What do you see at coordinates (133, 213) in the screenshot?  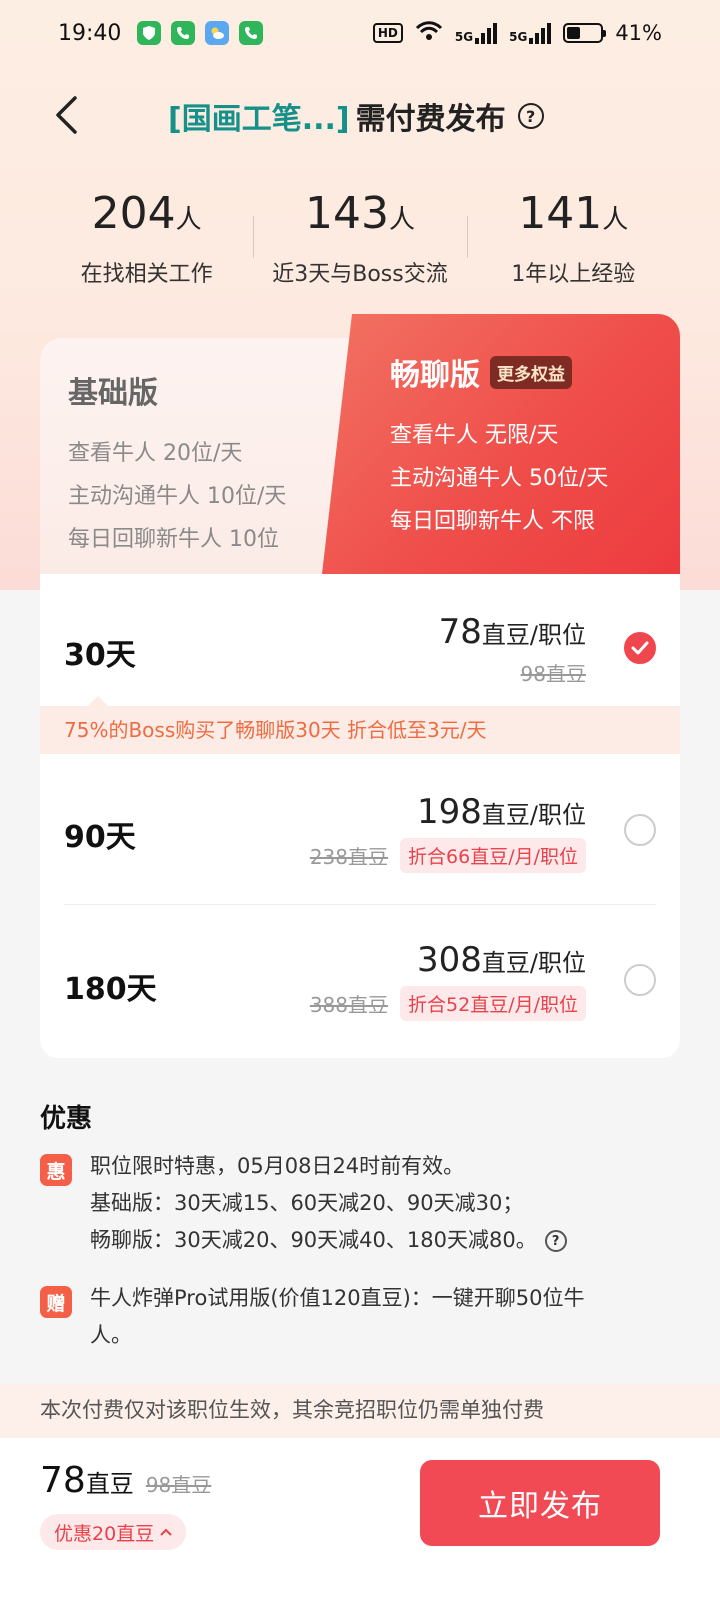 I see `stat-number: 204` at bounding box center [133, 213].